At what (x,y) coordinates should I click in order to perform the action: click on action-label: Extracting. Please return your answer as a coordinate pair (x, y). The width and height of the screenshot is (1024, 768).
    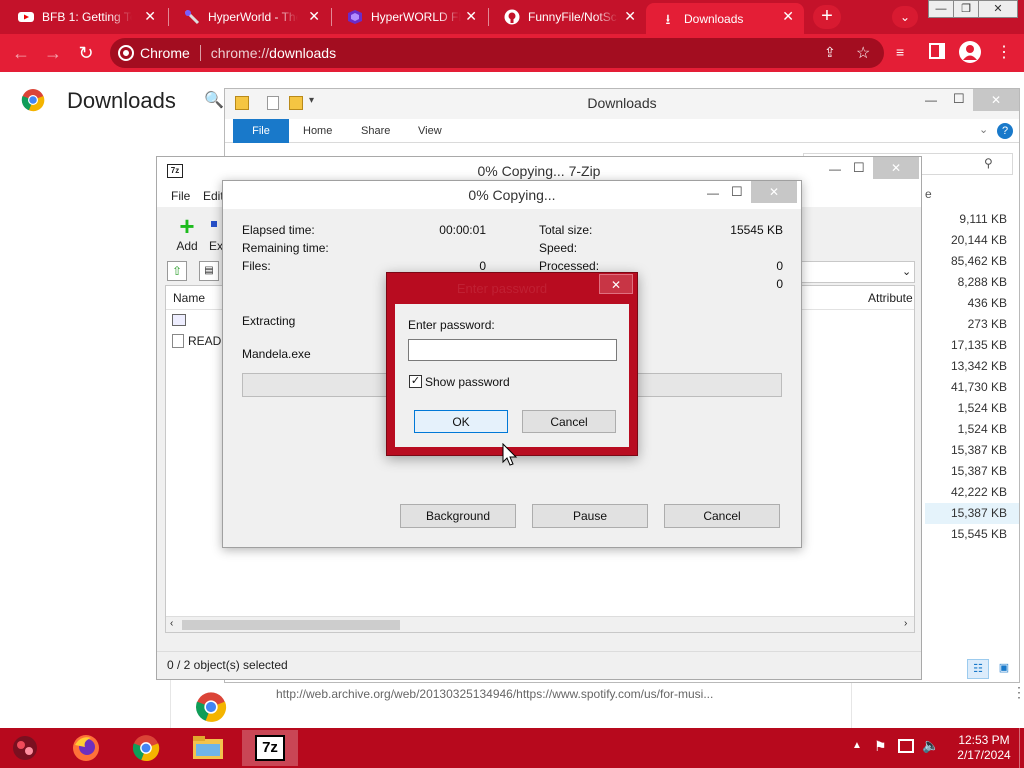
    Looking at the image, I should click on (269, 321).